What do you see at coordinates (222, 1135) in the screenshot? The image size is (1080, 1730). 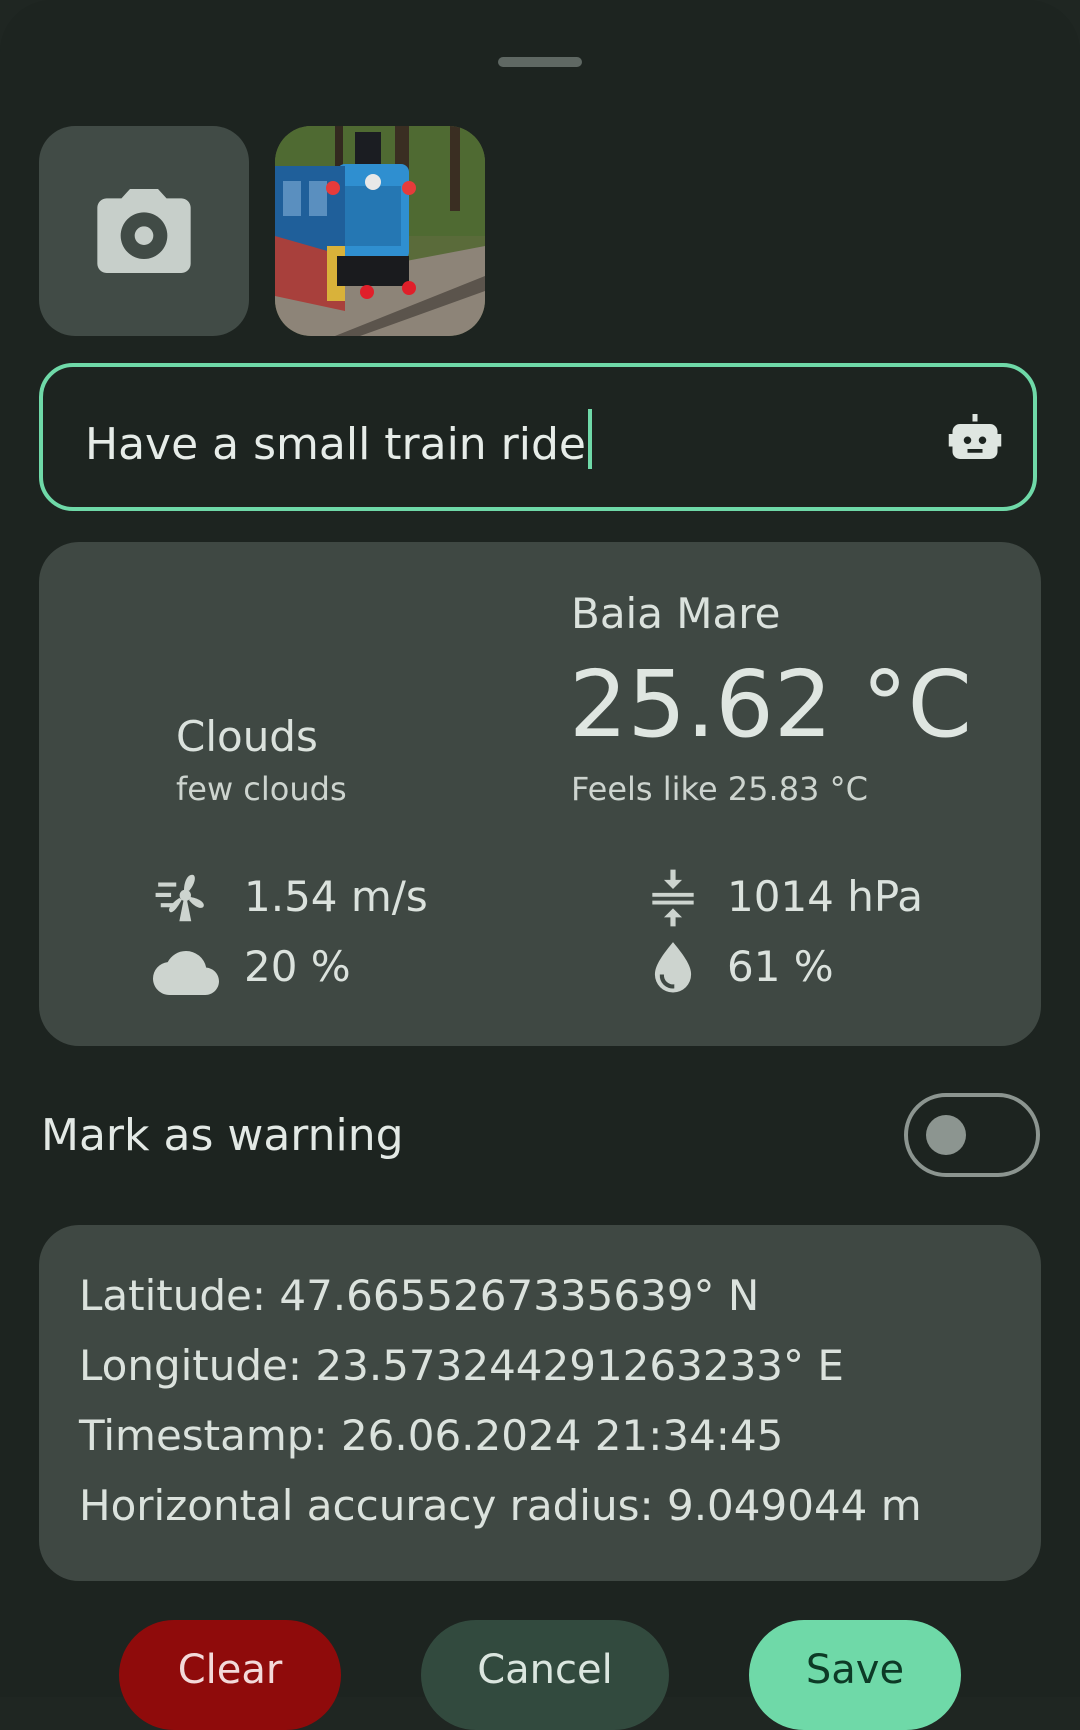 I see `warning-label: Mark as warning` at bounding box center [222, 1135].